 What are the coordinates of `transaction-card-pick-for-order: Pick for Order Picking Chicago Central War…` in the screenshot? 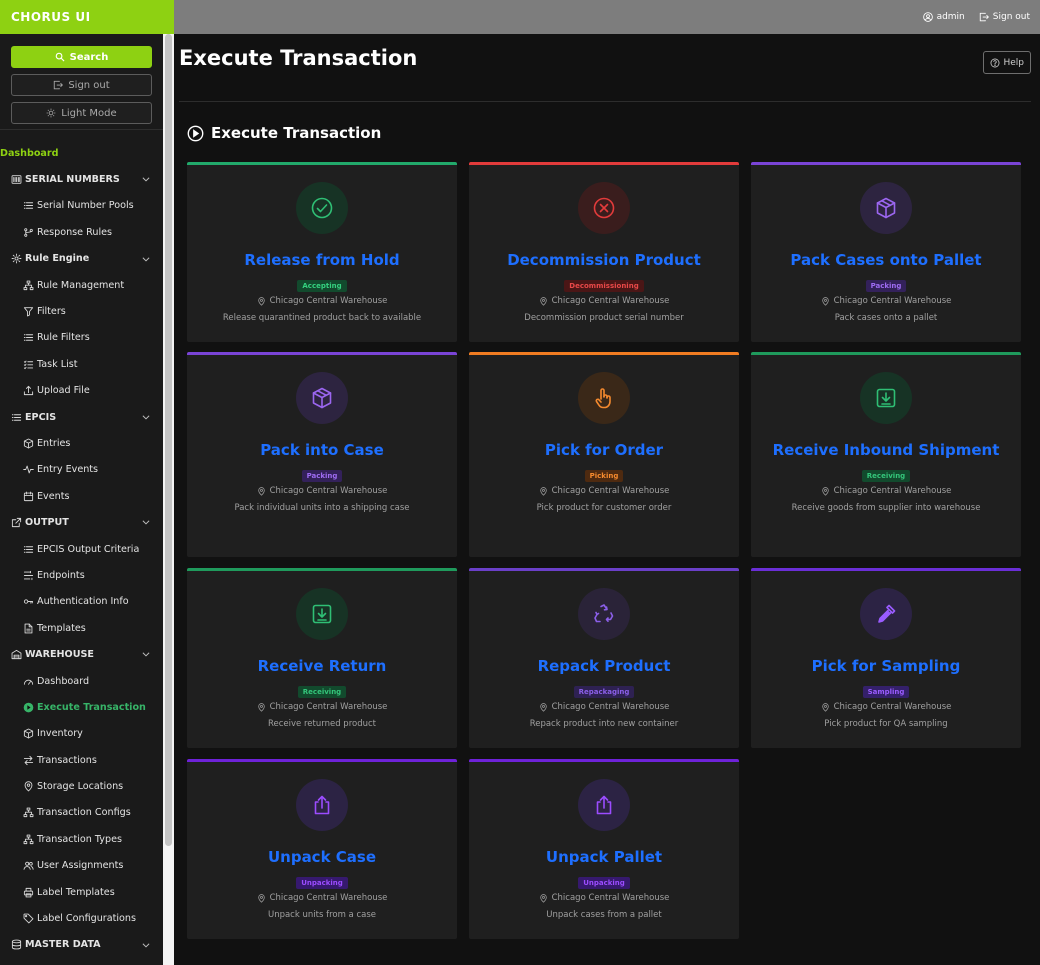 It's located at (604, 454).